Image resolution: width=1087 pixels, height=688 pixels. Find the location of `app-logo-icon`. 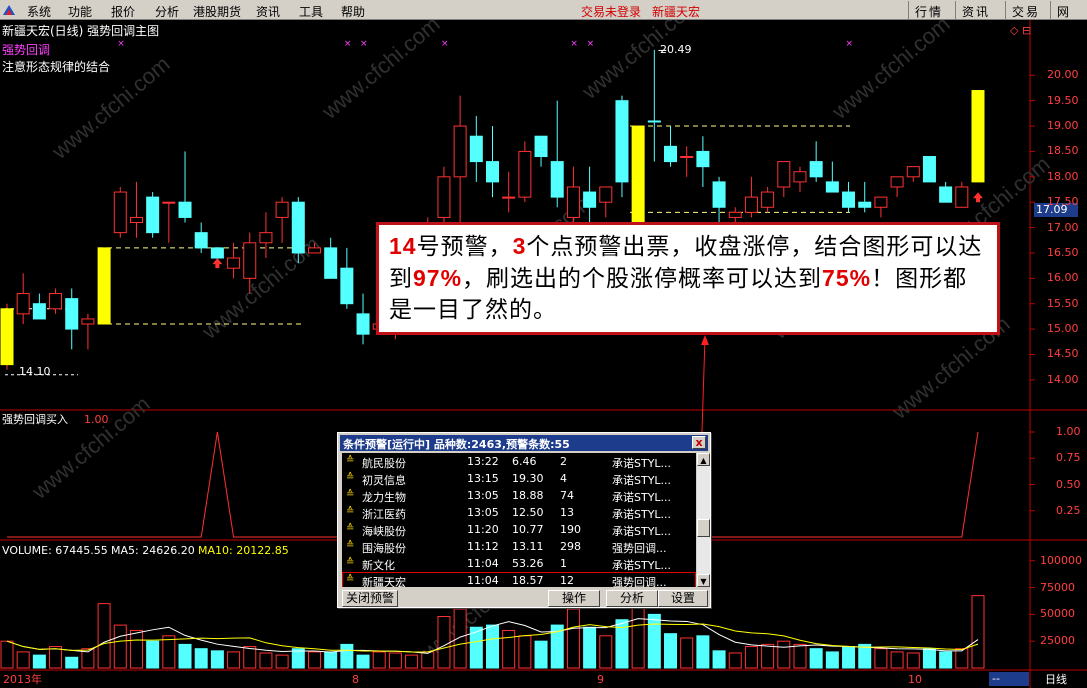

app-logo-icon is located at coordinates (9, 10).